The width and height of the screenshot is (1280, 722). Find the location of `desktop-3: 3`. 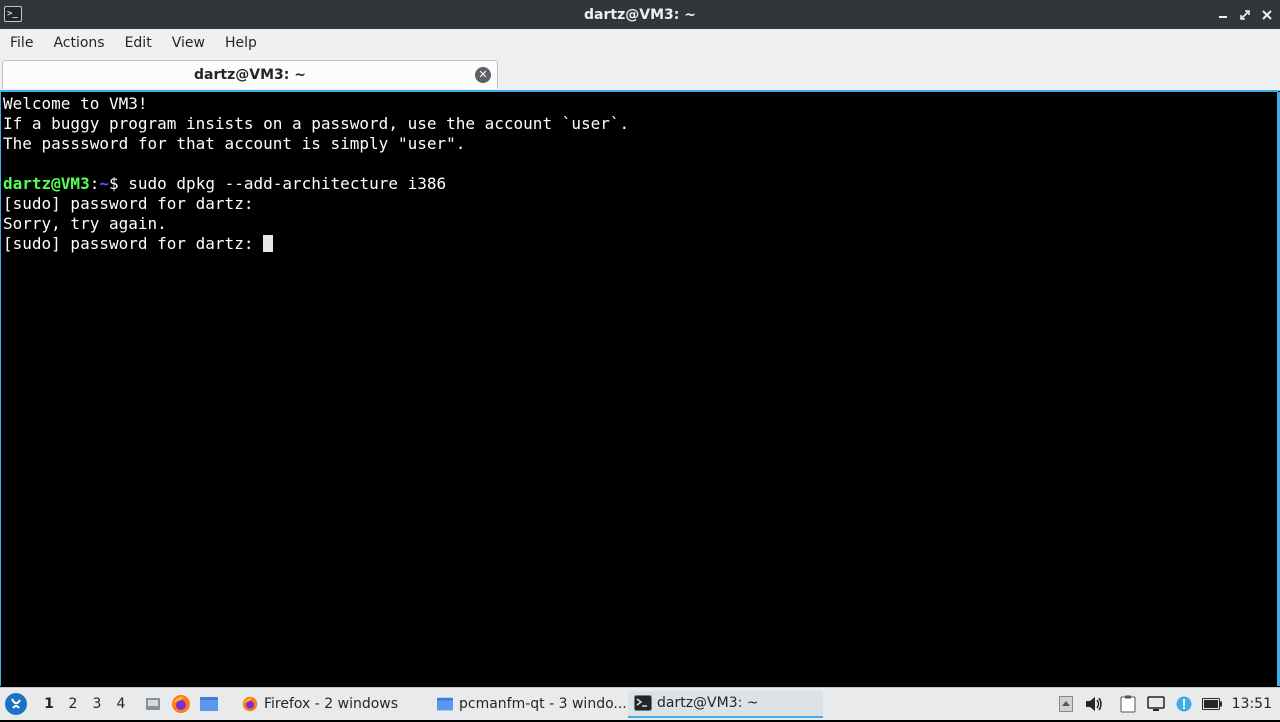

desktop-3: 3 is located at coordinates (97, 704).